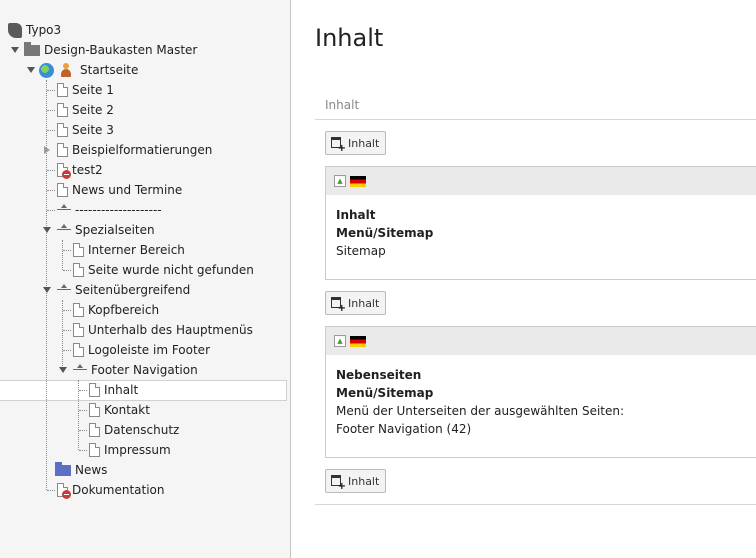  Describe the element at coordinates (143, 390) in the screenshot. I see `selected-row-highlight` at that location.